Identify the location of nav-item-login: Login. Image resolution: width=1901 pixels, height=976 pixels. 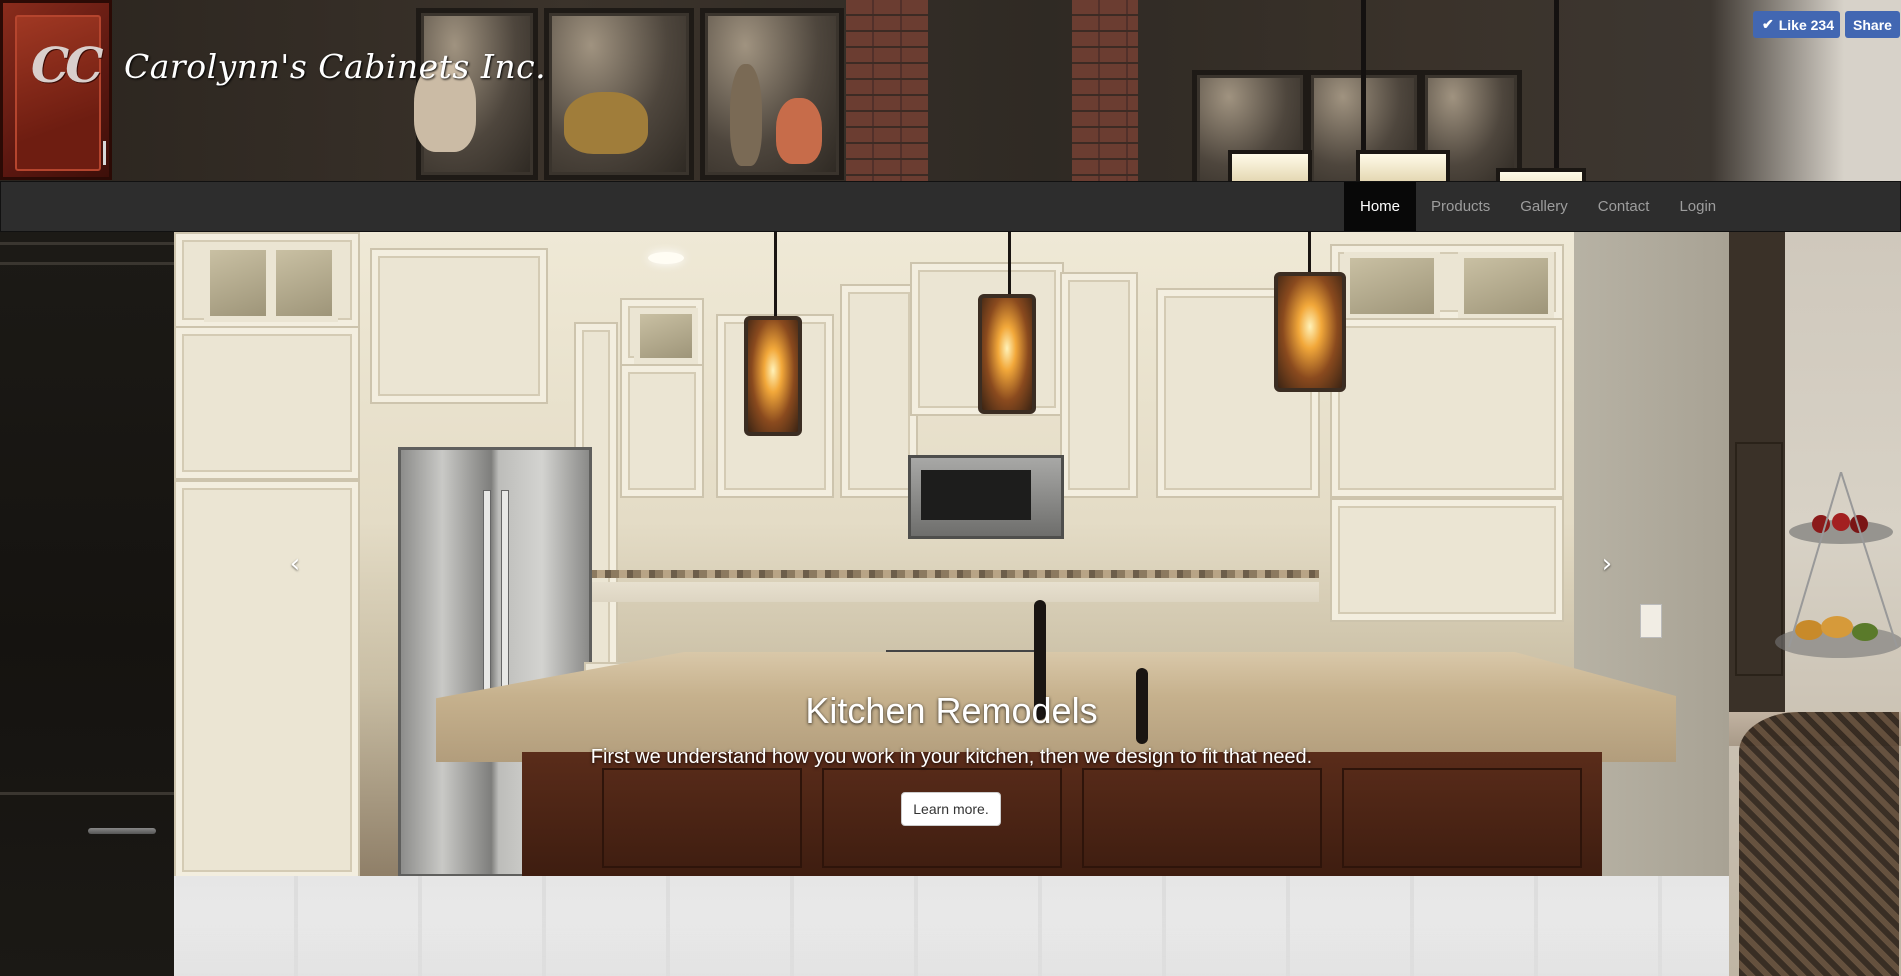
(1697, 206).